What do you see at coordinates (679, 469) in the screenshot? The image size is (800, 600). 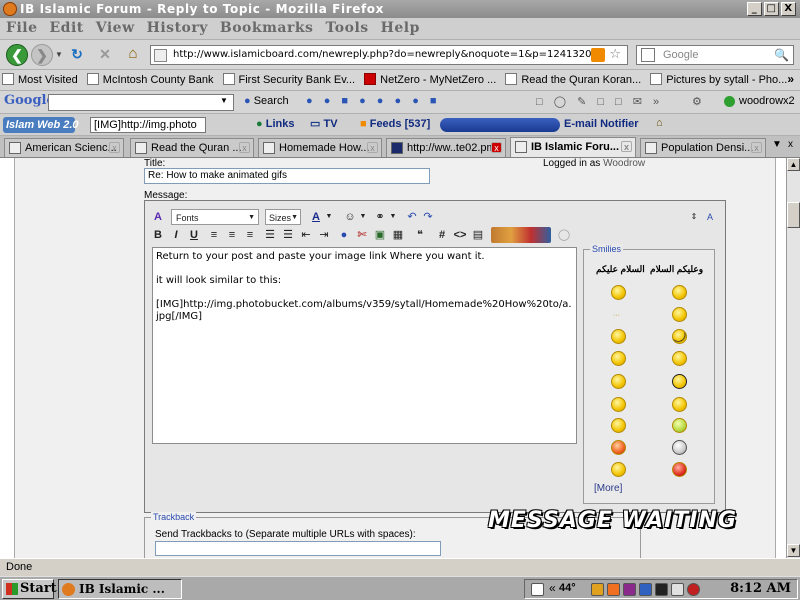 I see `smiley-mad-icon` at bounding box center [679, 469].